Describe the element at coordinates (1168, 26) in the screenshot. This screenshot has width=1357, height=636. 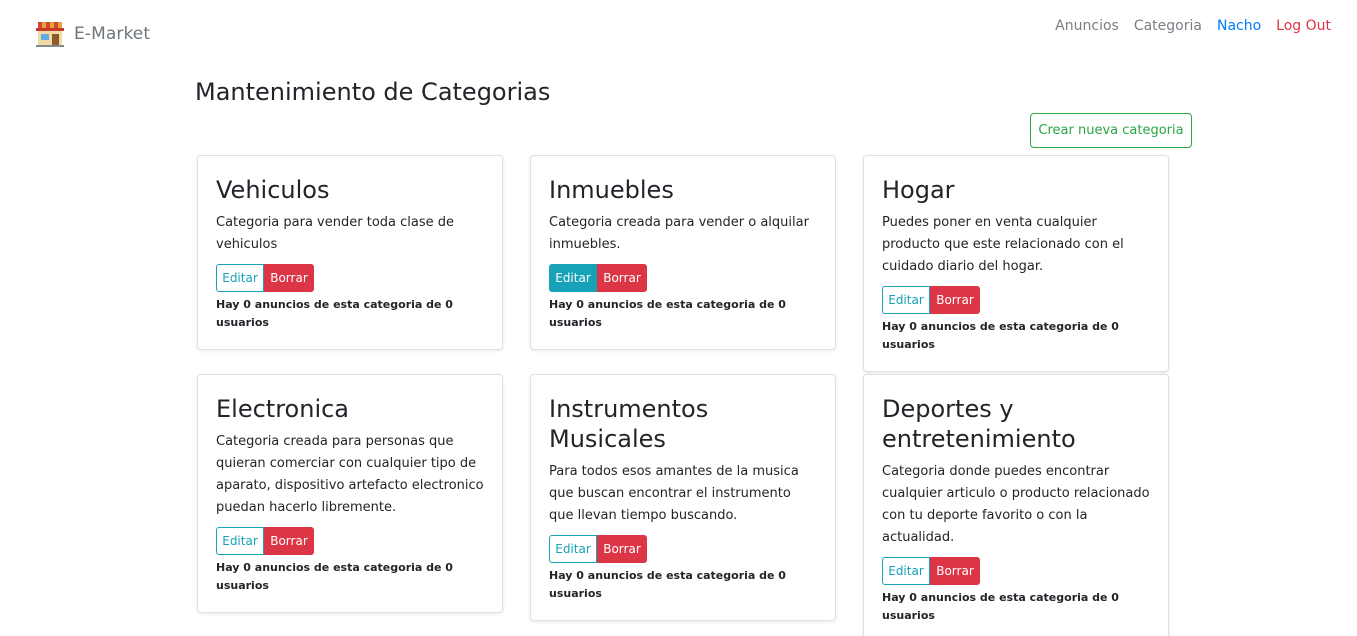
I see `nav-link-categoria: Categoria` at that location.